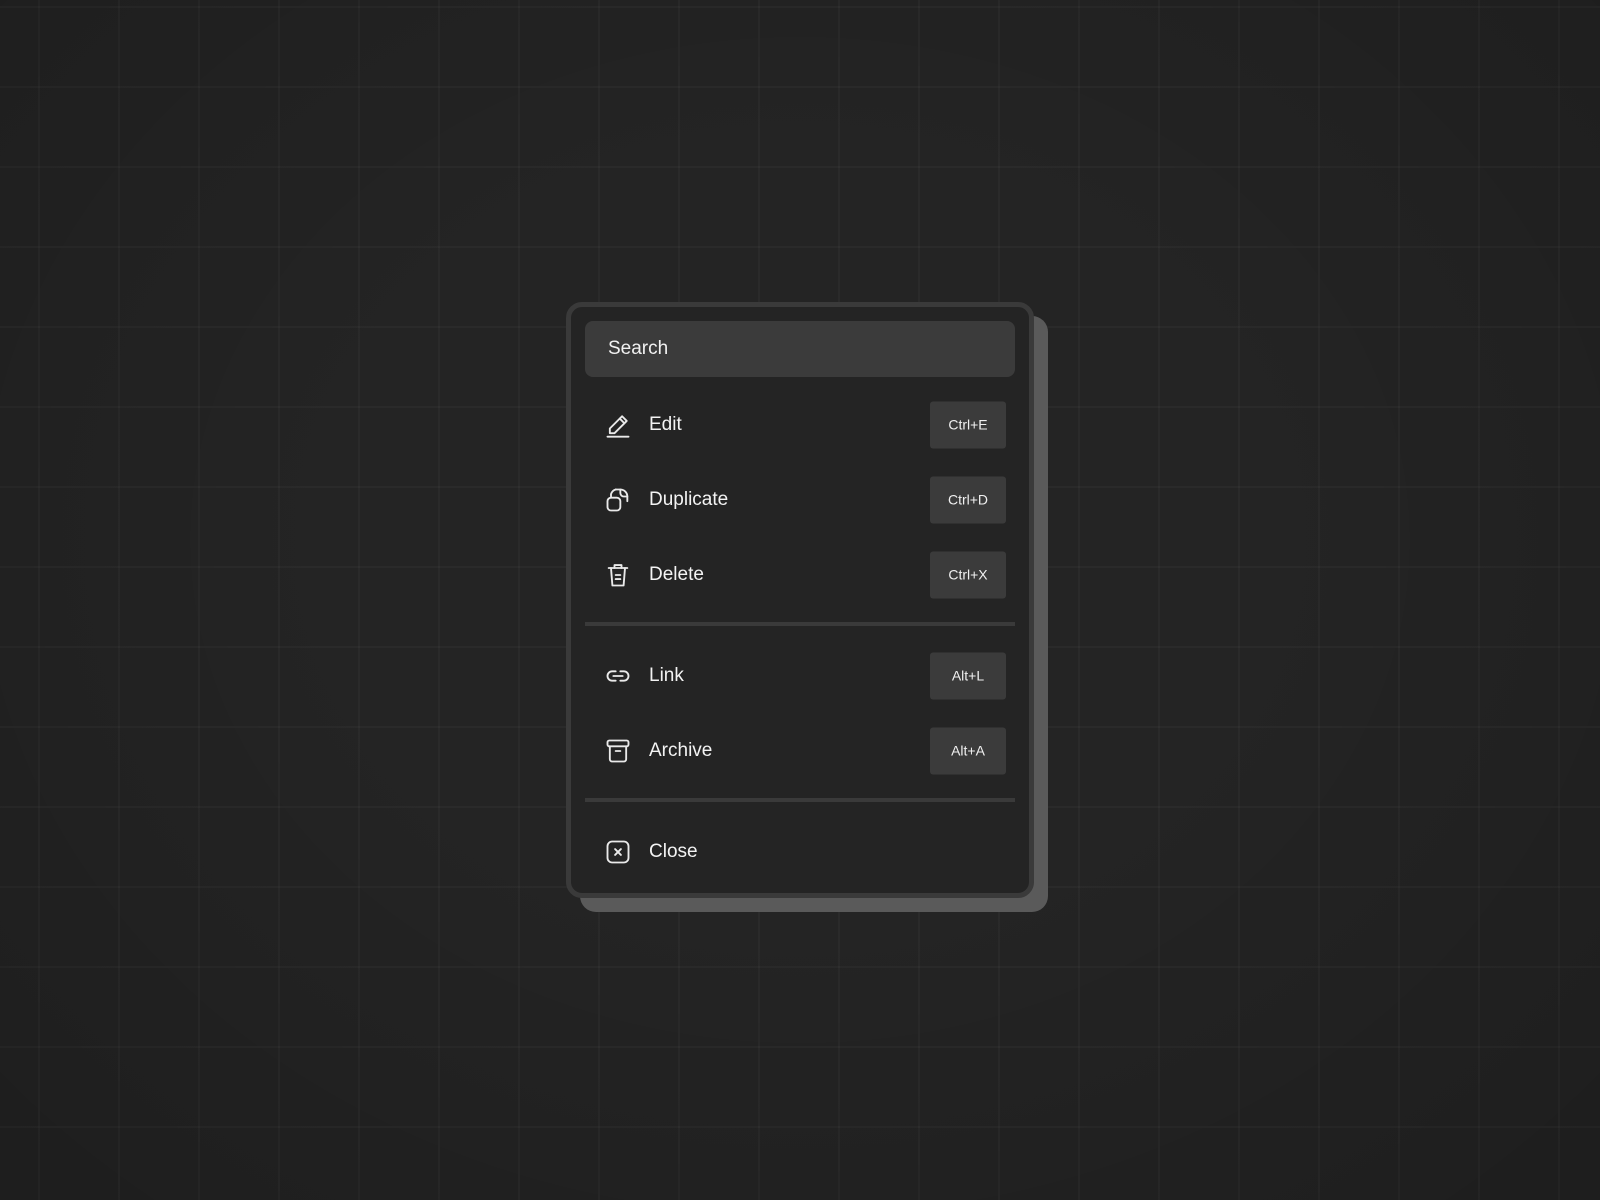 The image size is (1600, 1200). What do you see at coordinates (800, 424) in the screenshot?
I see `menu-item-edit: Edit Ctrl+E` at bounding box center [800, 424].